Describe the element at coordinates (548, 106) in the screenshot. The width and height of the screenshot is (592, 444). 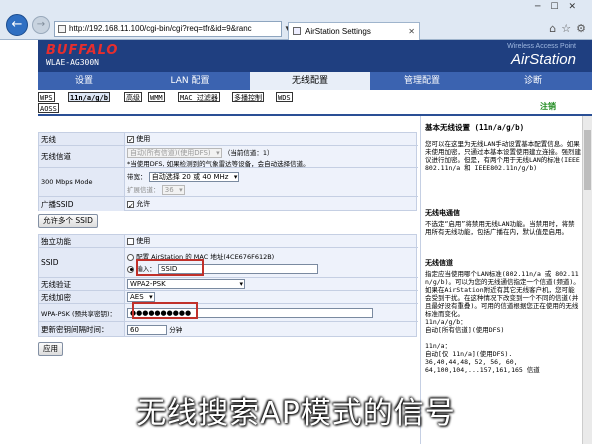
I see `logout-link: 注销` at that location.